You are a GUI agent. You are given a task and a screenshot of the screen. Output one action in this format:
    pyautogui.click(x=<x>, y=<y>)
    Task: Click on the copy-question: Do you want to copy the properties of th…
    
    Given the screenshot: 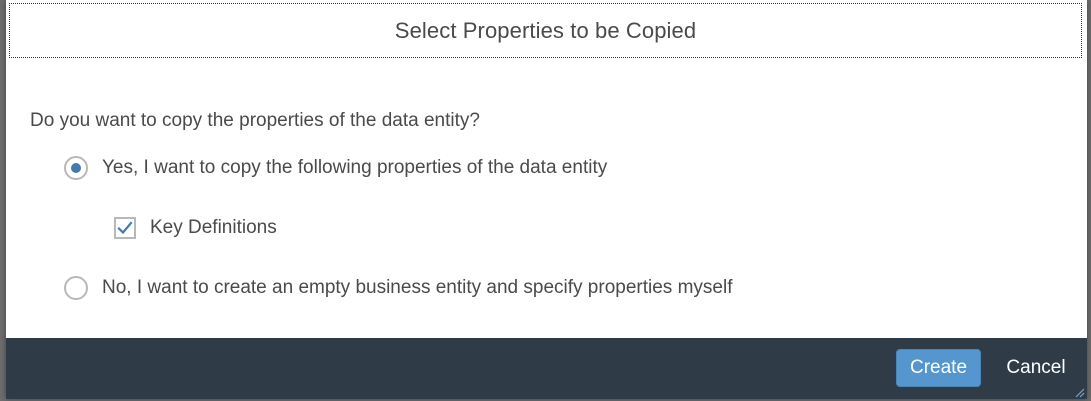 What is the action you would take?
    pyautogui.click(x=255, y=120)
    